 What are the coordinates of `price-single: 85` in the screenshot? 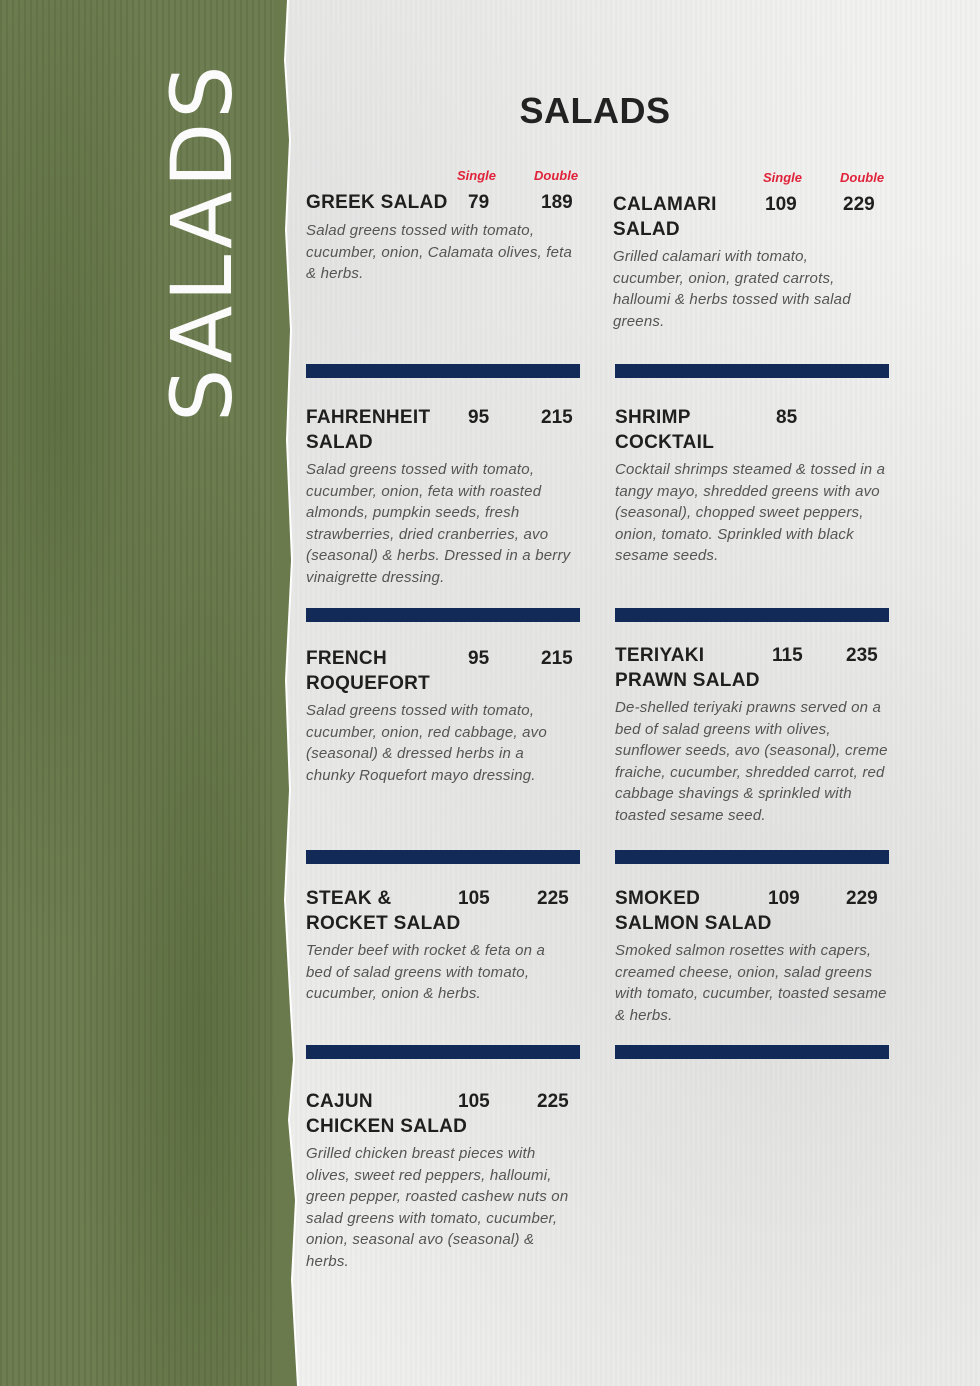 It's located at (787, 417).